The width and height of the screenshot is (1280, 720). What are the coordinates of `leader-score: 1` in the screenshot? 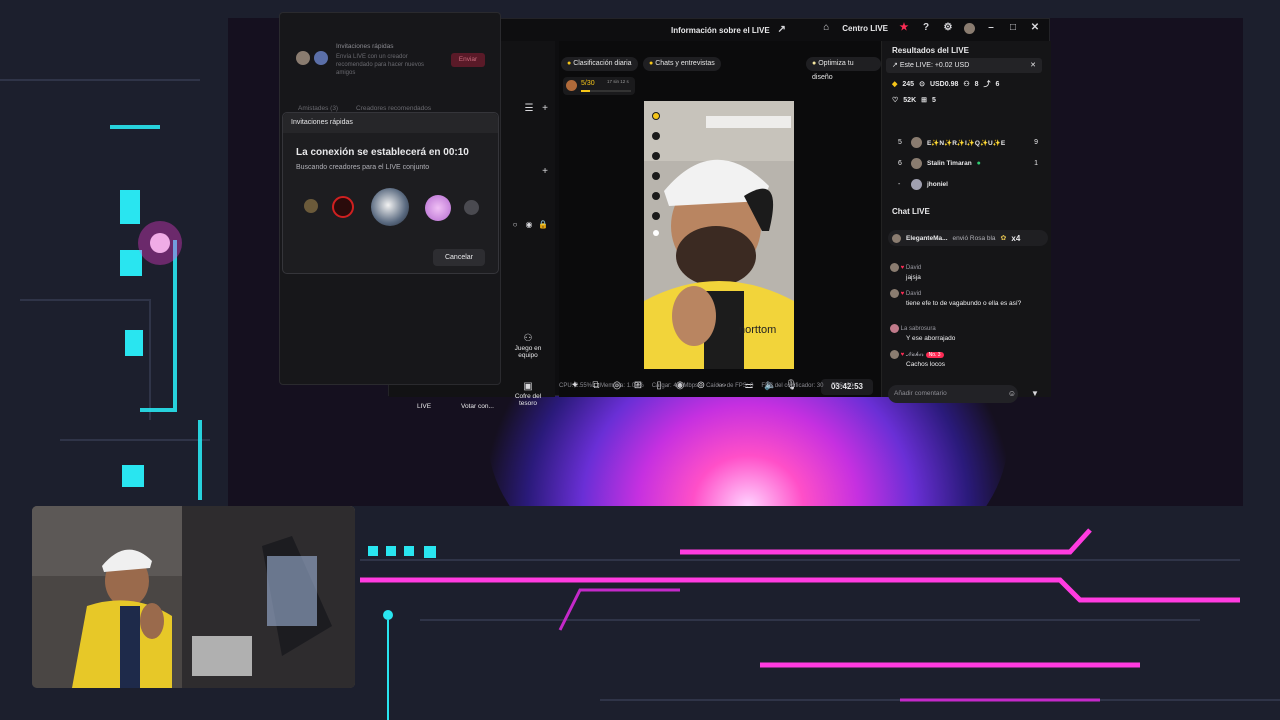 It's located at (1036, 163).